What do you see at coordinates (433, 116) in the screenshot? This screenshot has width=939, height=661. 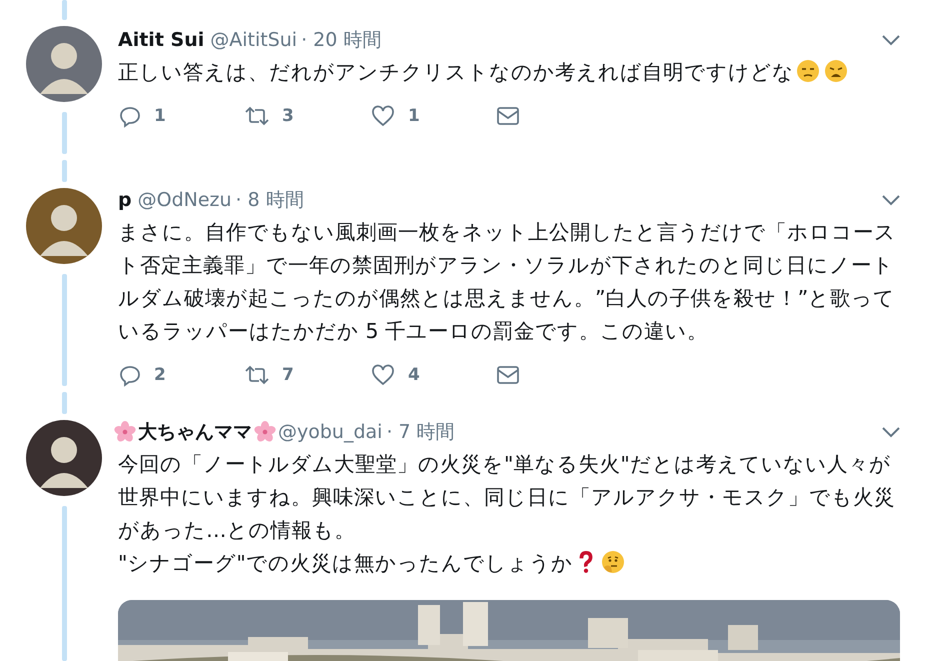 I see `like-button: 1` at bounding box center [433, 116].